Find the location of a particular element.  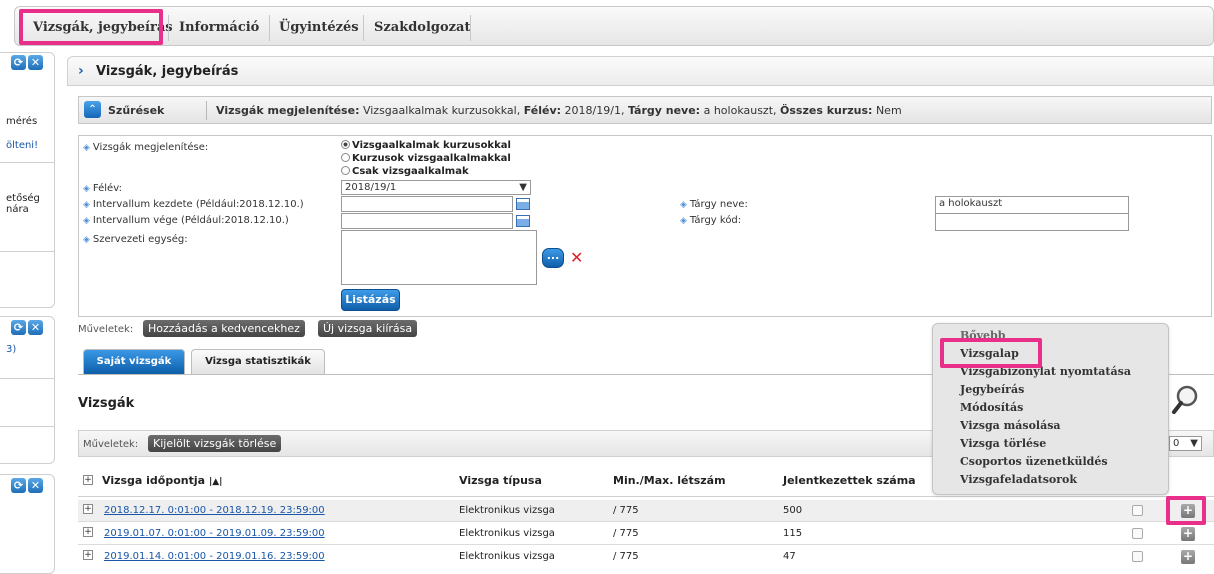

expand-all-icon: + is located at coordinates (88, 480).